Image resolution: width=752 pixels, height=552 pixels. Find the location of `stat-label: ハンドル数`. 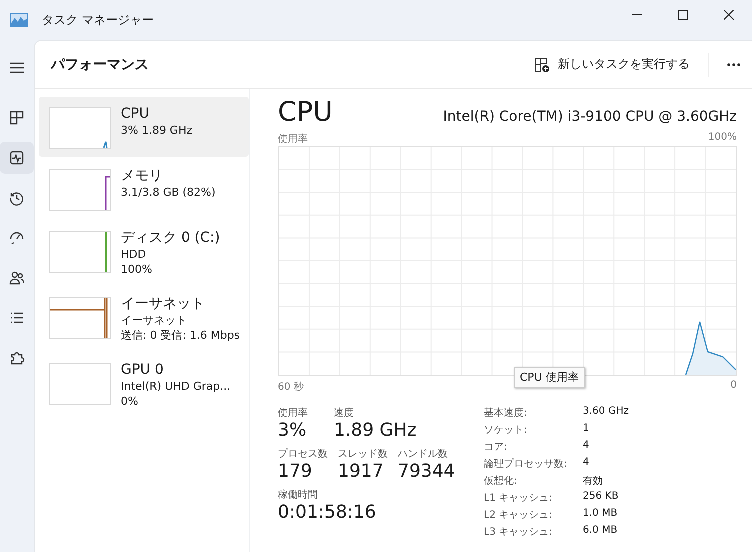

stat-label: ハンドル数 is located at coordinates (423, 454).